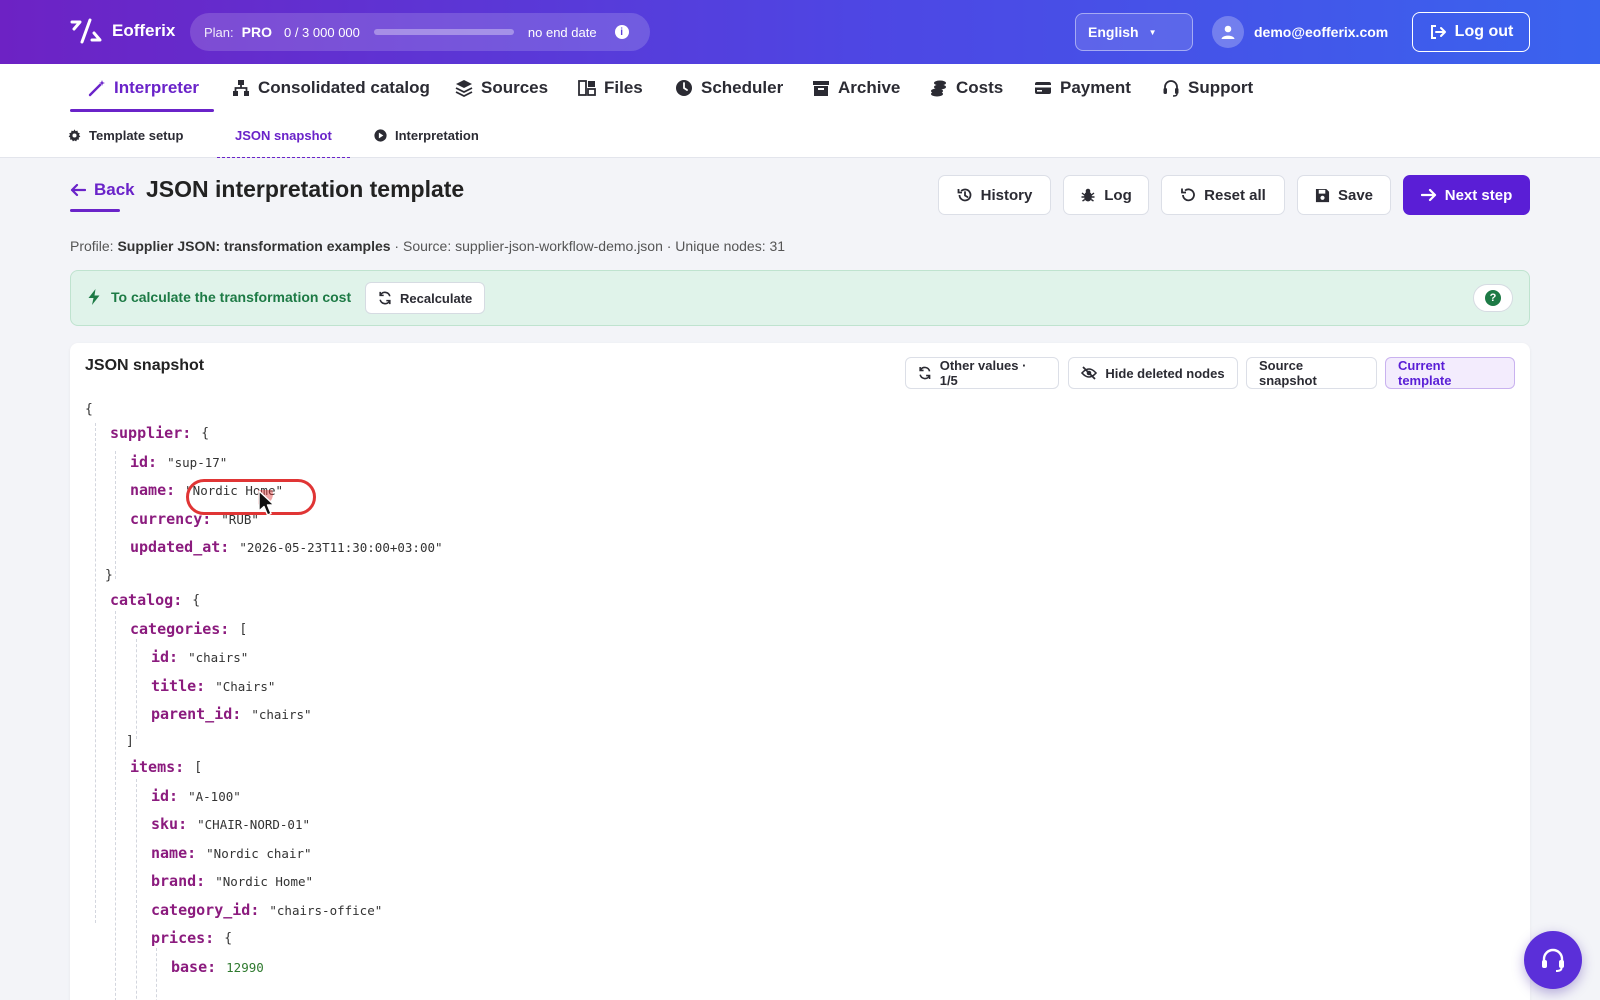 This screenshot has height=1000, width=1600. I want to click on json-key: category_id:, so click(205, 910).